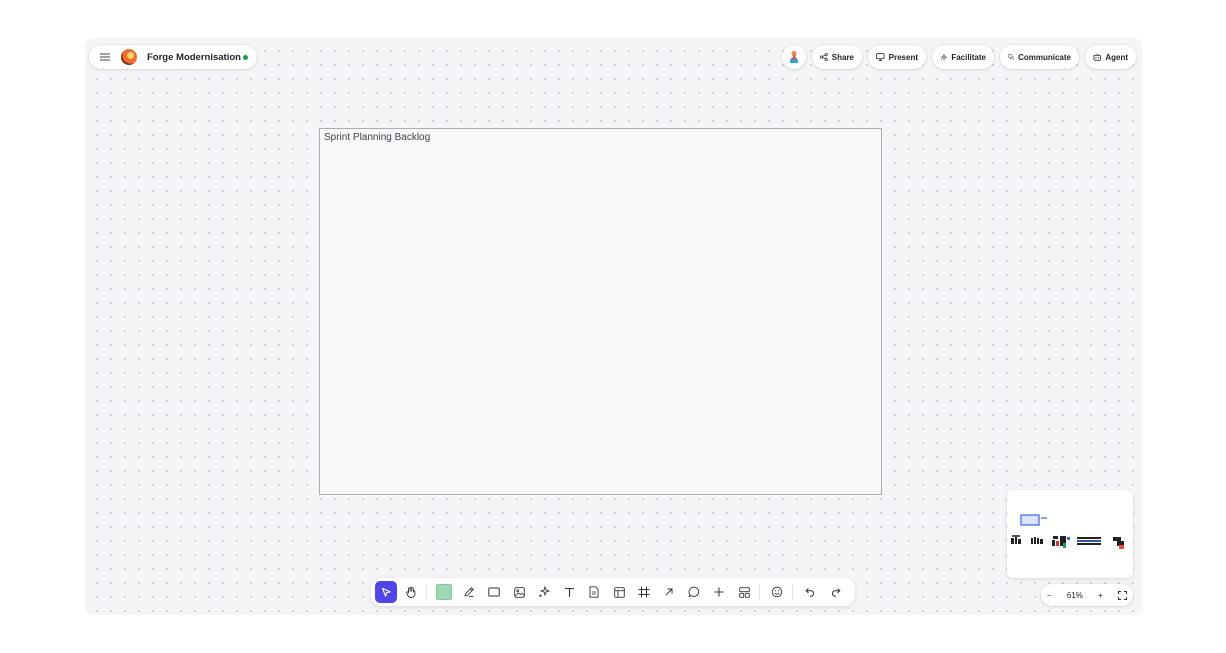  Describe the element at coordinates (194, 57) in the screenshot. I see `document-title: Forge Modernisation` at that location.